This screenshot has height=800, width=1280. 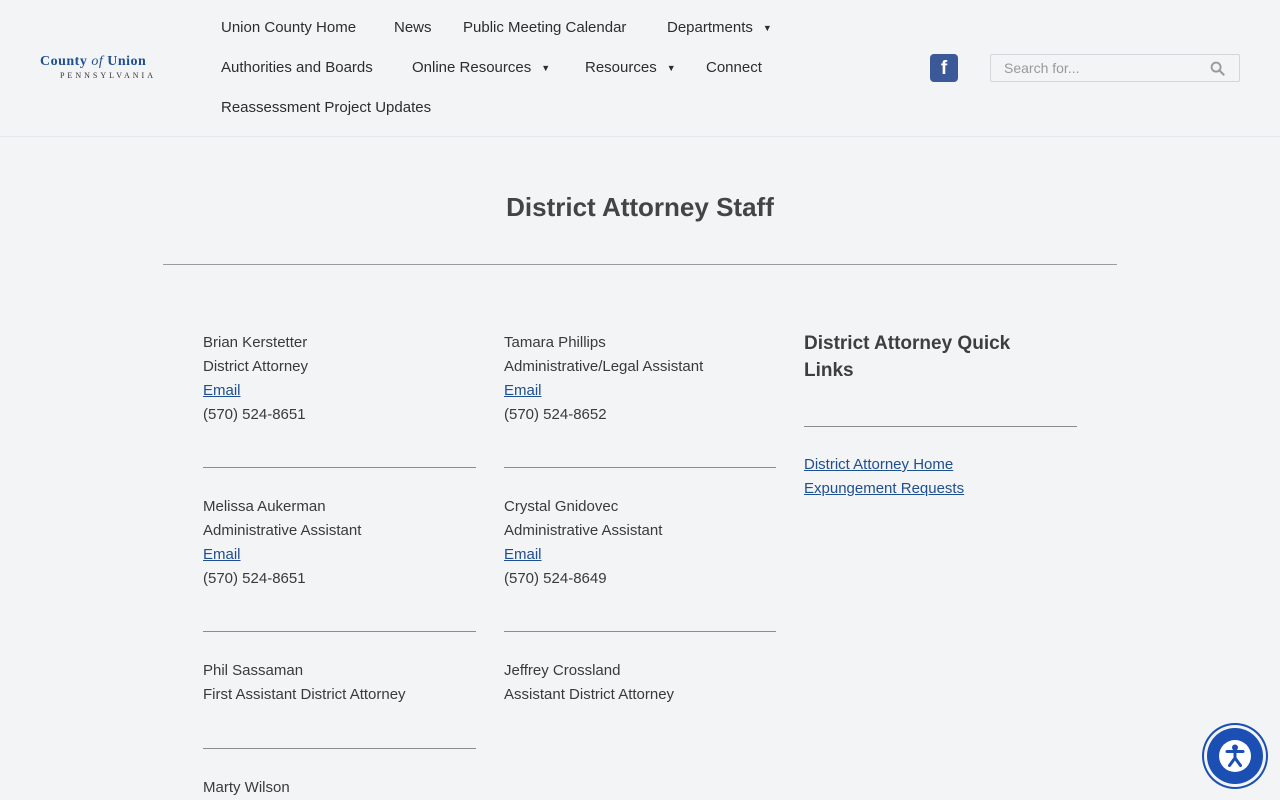 I want to click on quick-link-da-home: District Attorney Home, so click(x=878, y=464).